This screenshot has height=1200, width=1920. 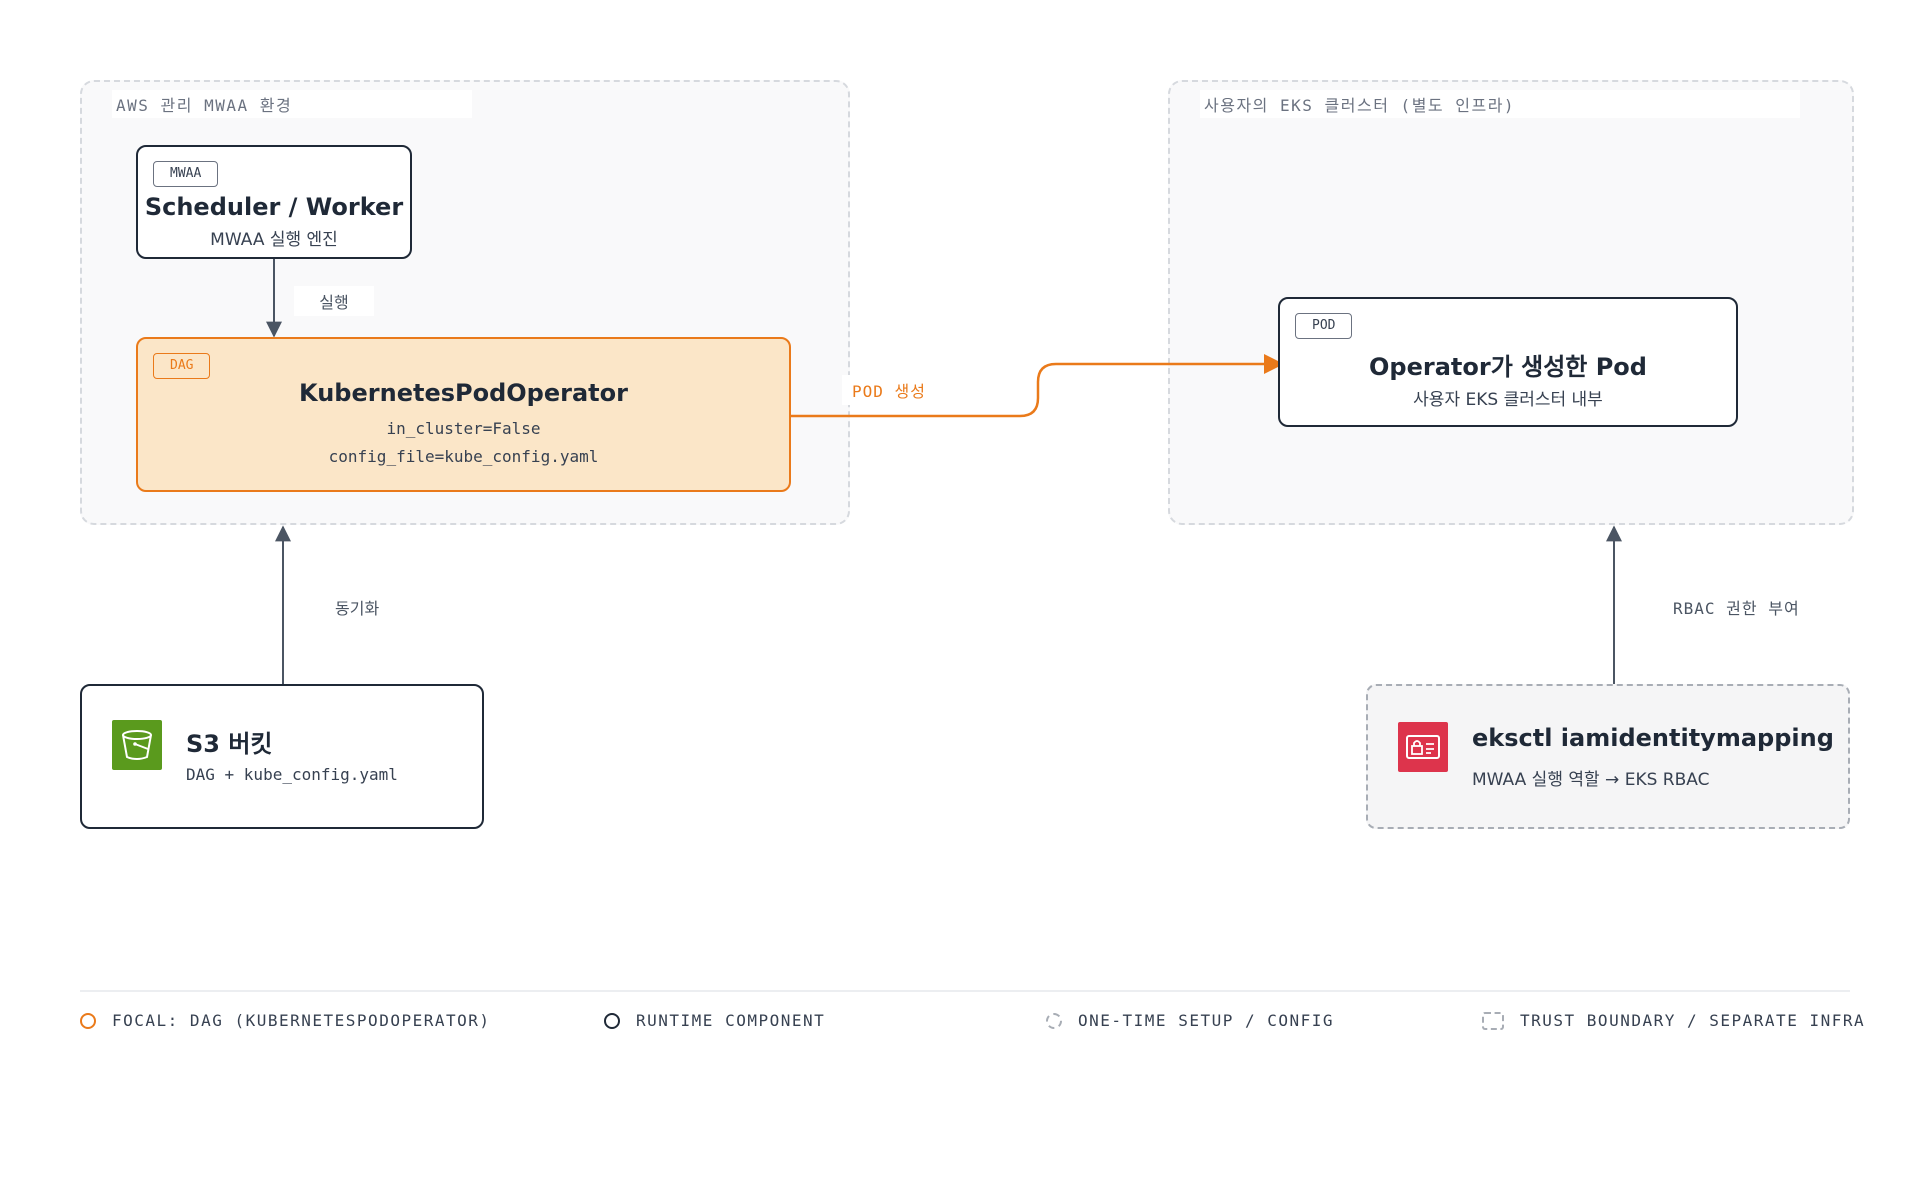 I want to click on identity-card-lock-icon, so click(x=1423, y=747).